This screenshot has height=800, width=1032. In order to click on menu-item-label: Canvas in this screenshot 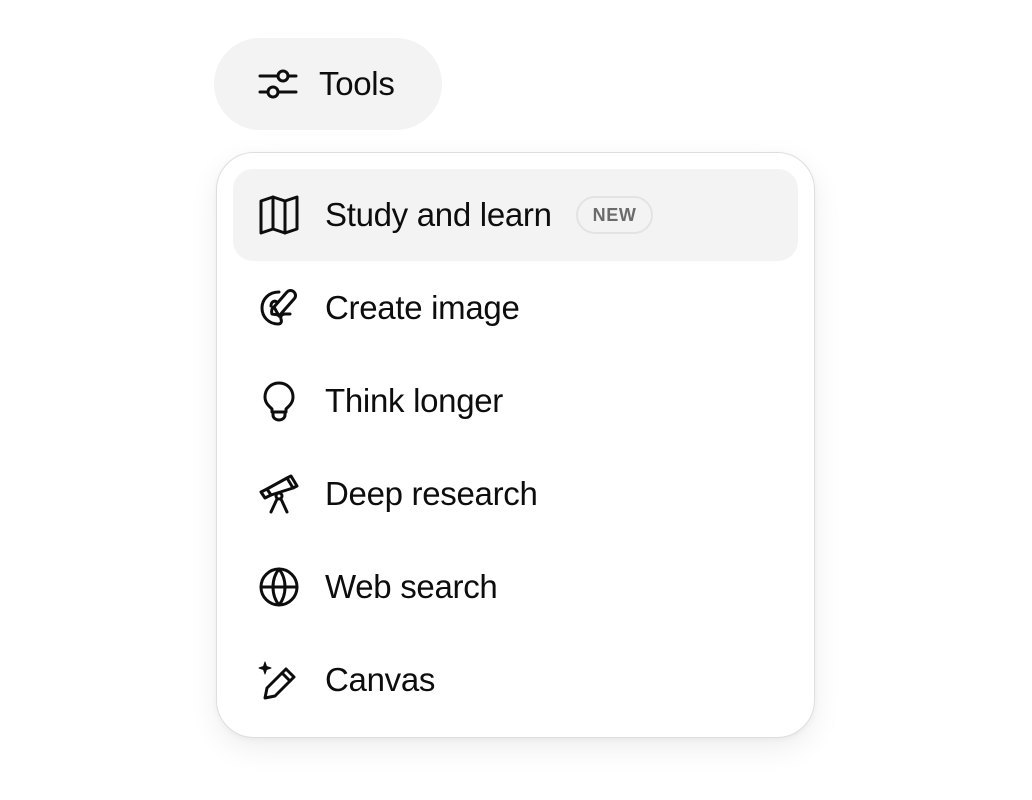, I will do `click(380, 679)`.